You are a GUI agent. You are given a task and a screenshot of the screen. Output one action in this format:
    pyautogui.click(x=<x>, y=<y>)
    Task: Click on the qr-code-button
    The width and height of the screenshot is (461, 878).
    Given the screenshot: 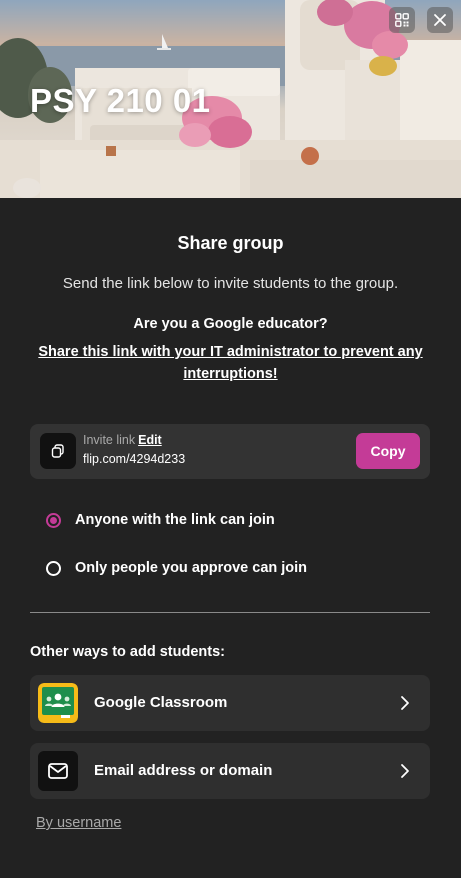 What is the action you would take?
    pyautogui.click(x=402, y=20)
    